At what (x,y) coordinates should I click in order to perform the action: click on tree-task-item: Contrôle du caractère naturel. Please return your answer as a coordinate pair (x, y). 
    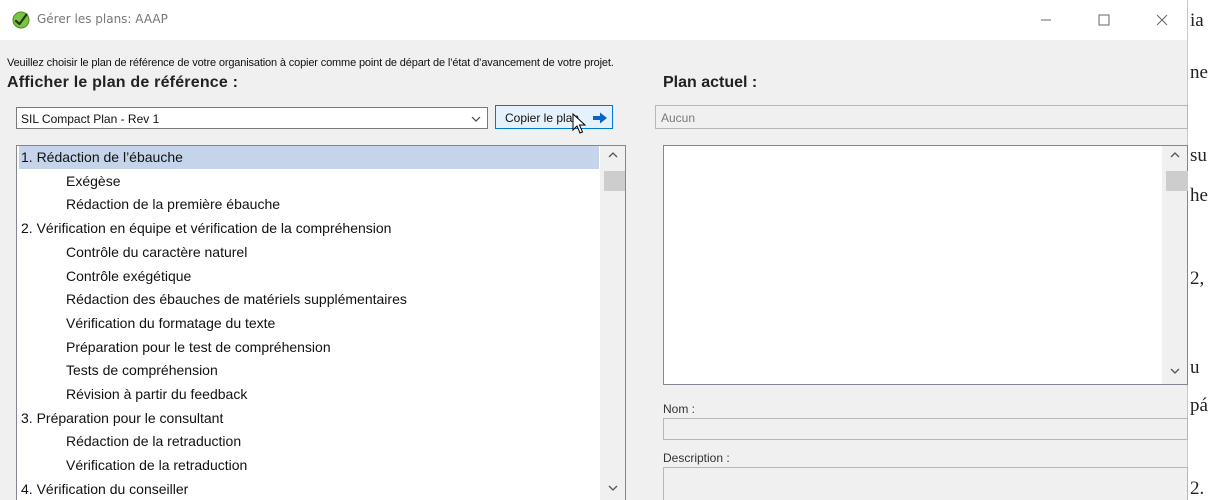
    Looking at the image, I should click on (322, 252).